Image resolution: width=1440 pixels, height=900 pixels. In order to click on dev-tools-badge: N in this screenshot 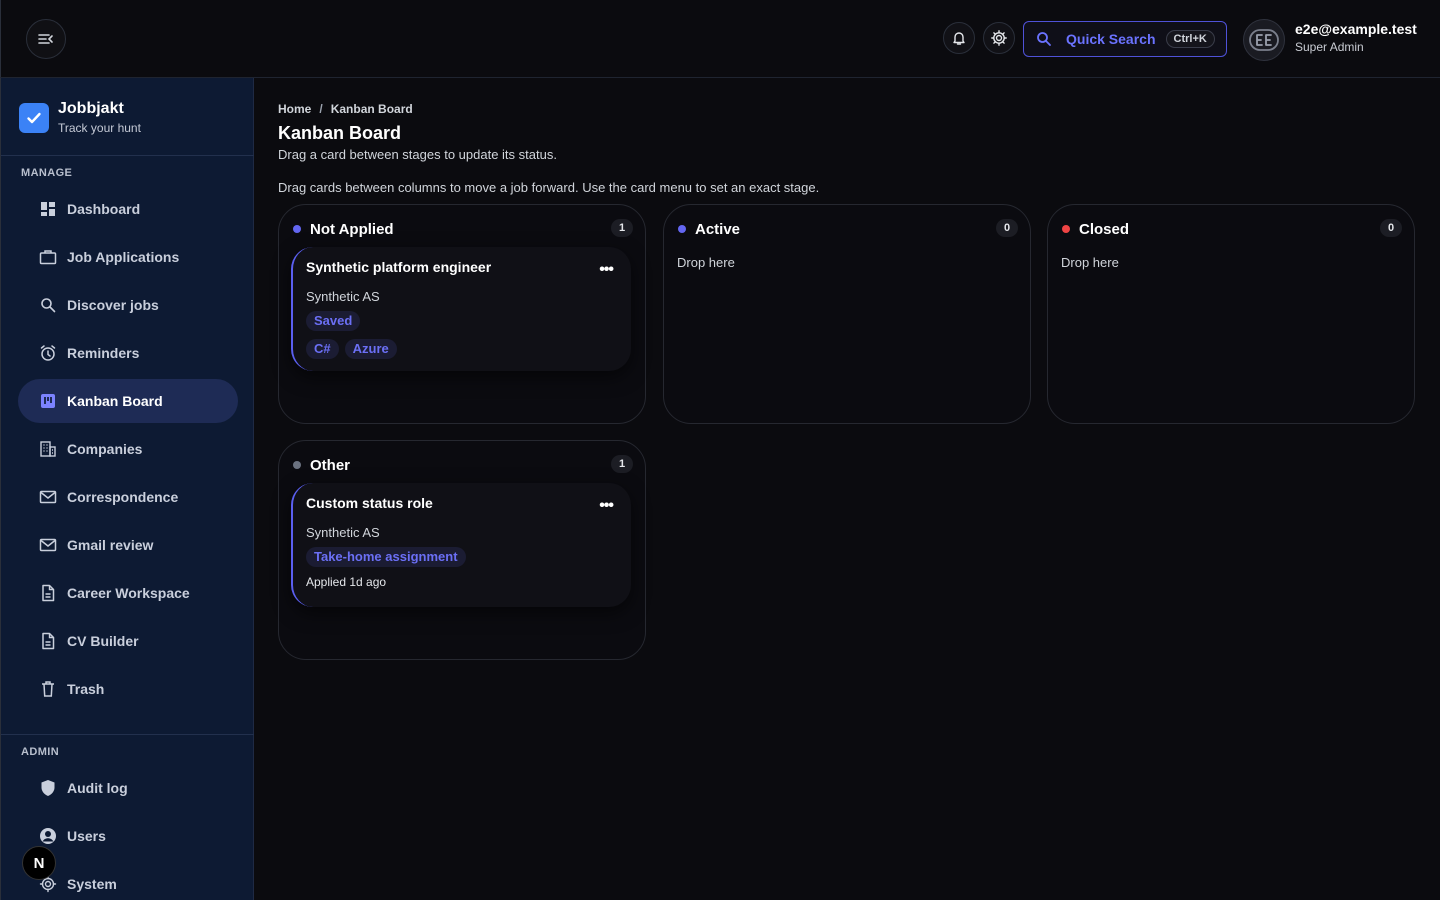, I will do `click(39, 863)`.